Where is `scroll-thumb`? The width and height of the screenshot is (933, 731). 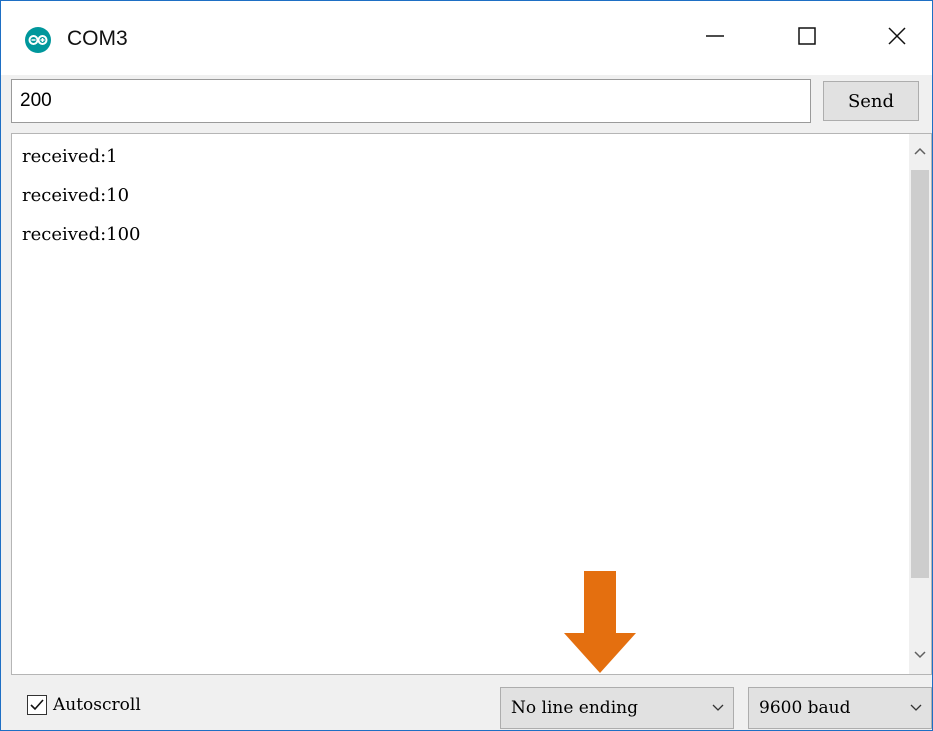
scroll-thumb is located at coordinates (920, 374).